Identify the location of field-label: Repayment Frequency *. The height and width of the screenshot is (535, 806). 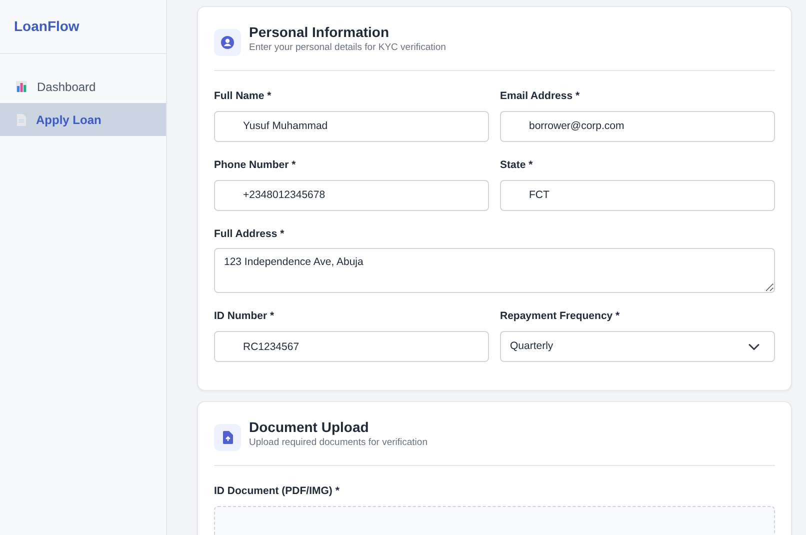
(560, 316).